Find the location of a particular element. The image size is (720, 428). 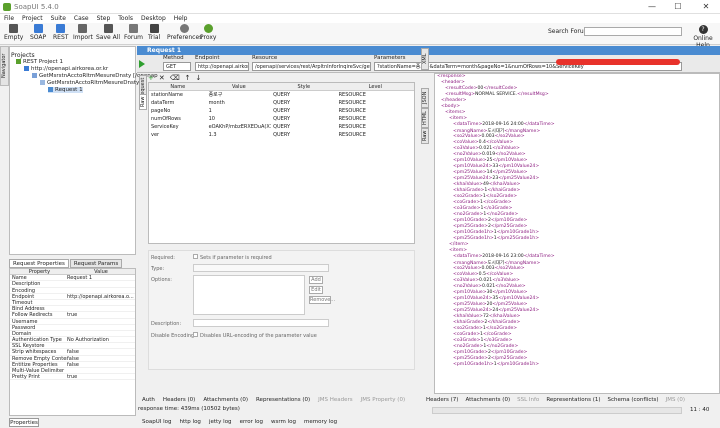

description-field is located at coordinates (261, 323).